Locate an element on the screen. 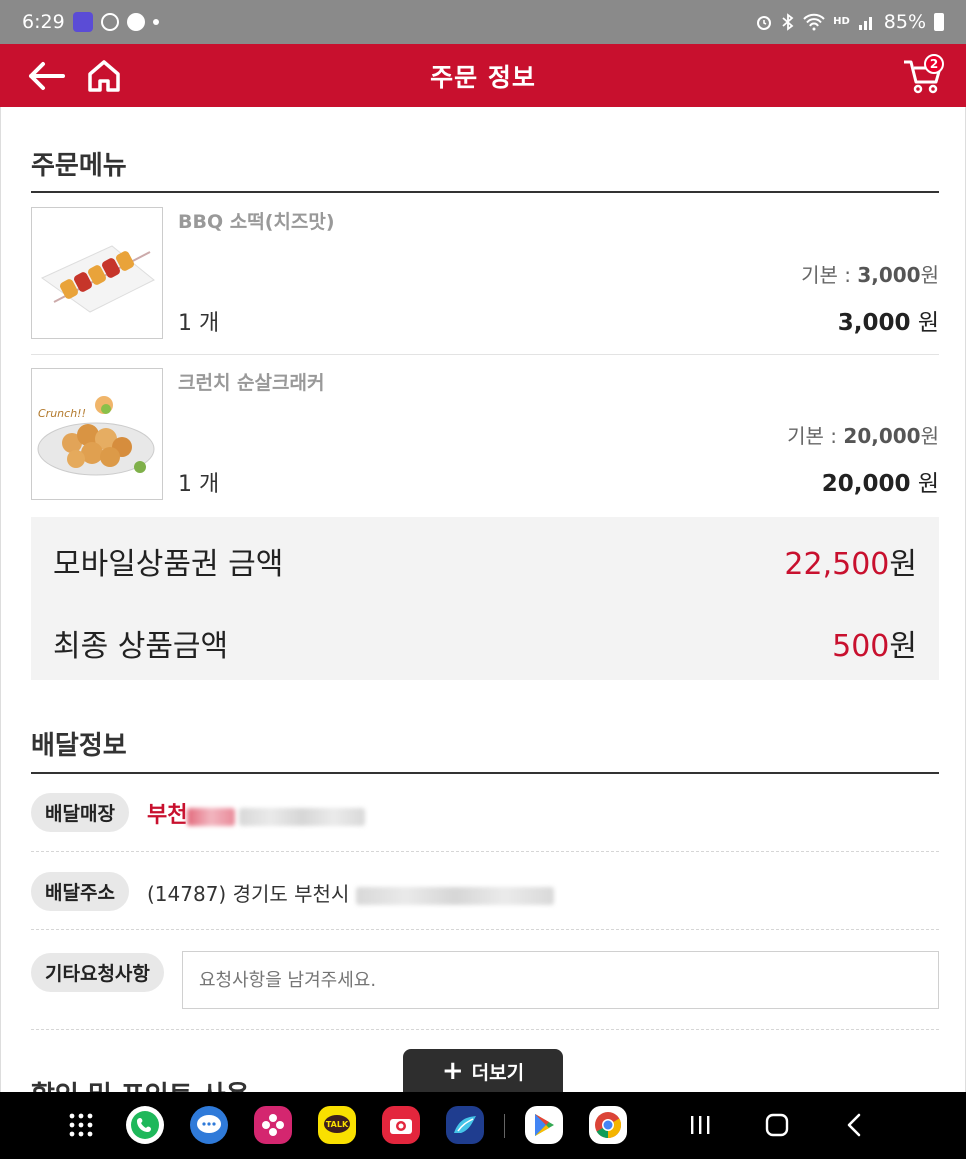  signal-icon is located at coordinates (865, 23).